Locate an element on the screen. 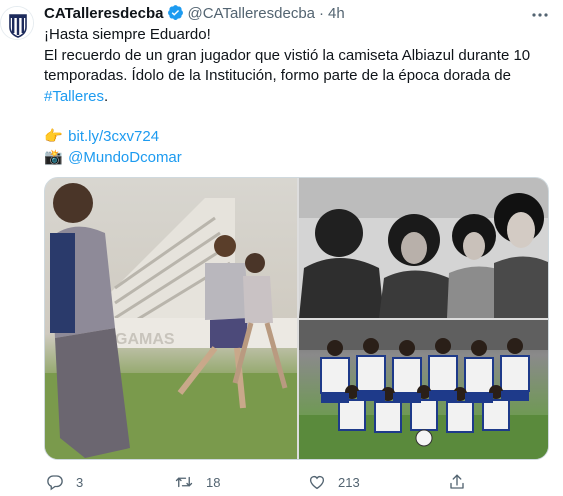  more-icon is located at coordinates (540, 15).